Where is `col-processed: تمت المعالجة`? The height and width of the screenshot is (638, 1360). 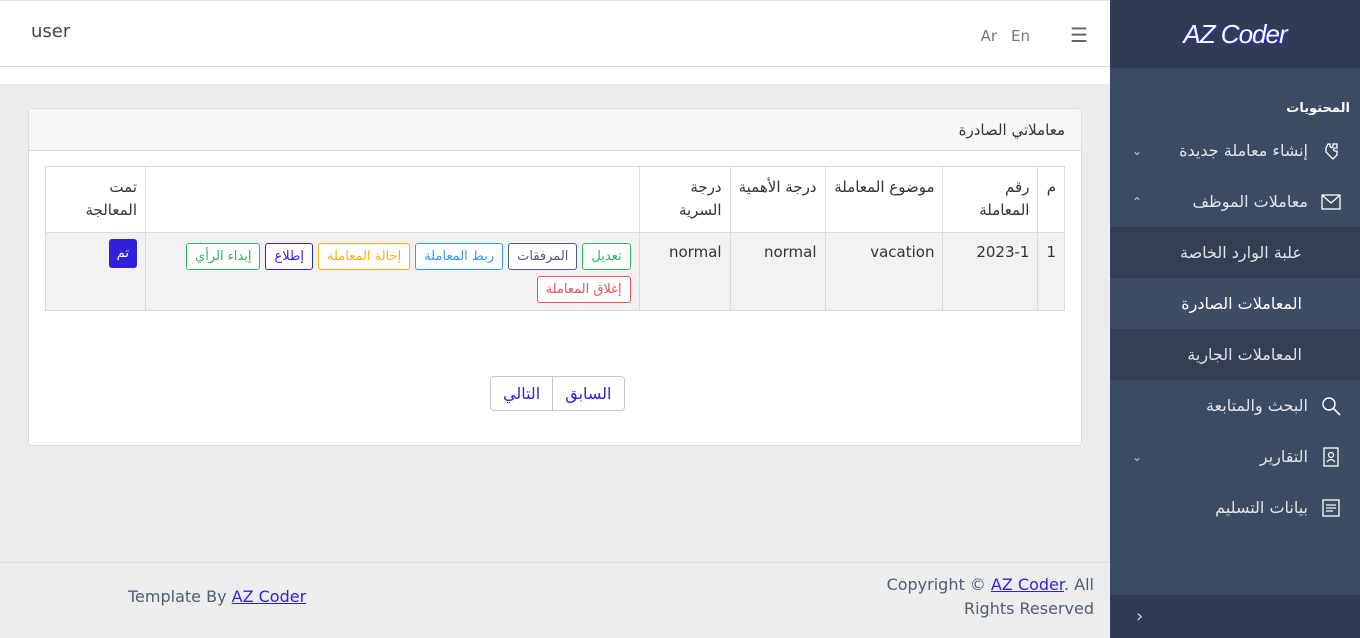
col-processed: تمت المعالجة is located at coordinates (95, 199).